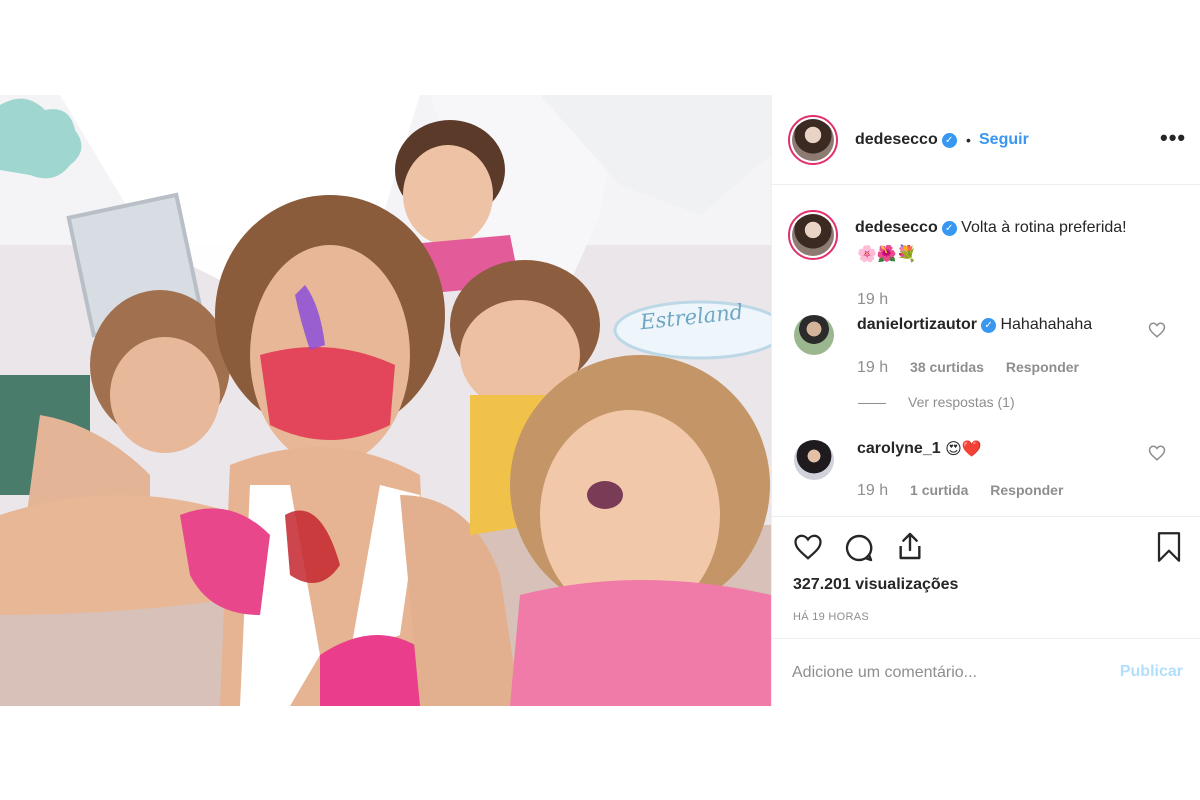  Describe the element at coordinates (872, 403) in the screenshot. I see `view-replies-line` at that location.